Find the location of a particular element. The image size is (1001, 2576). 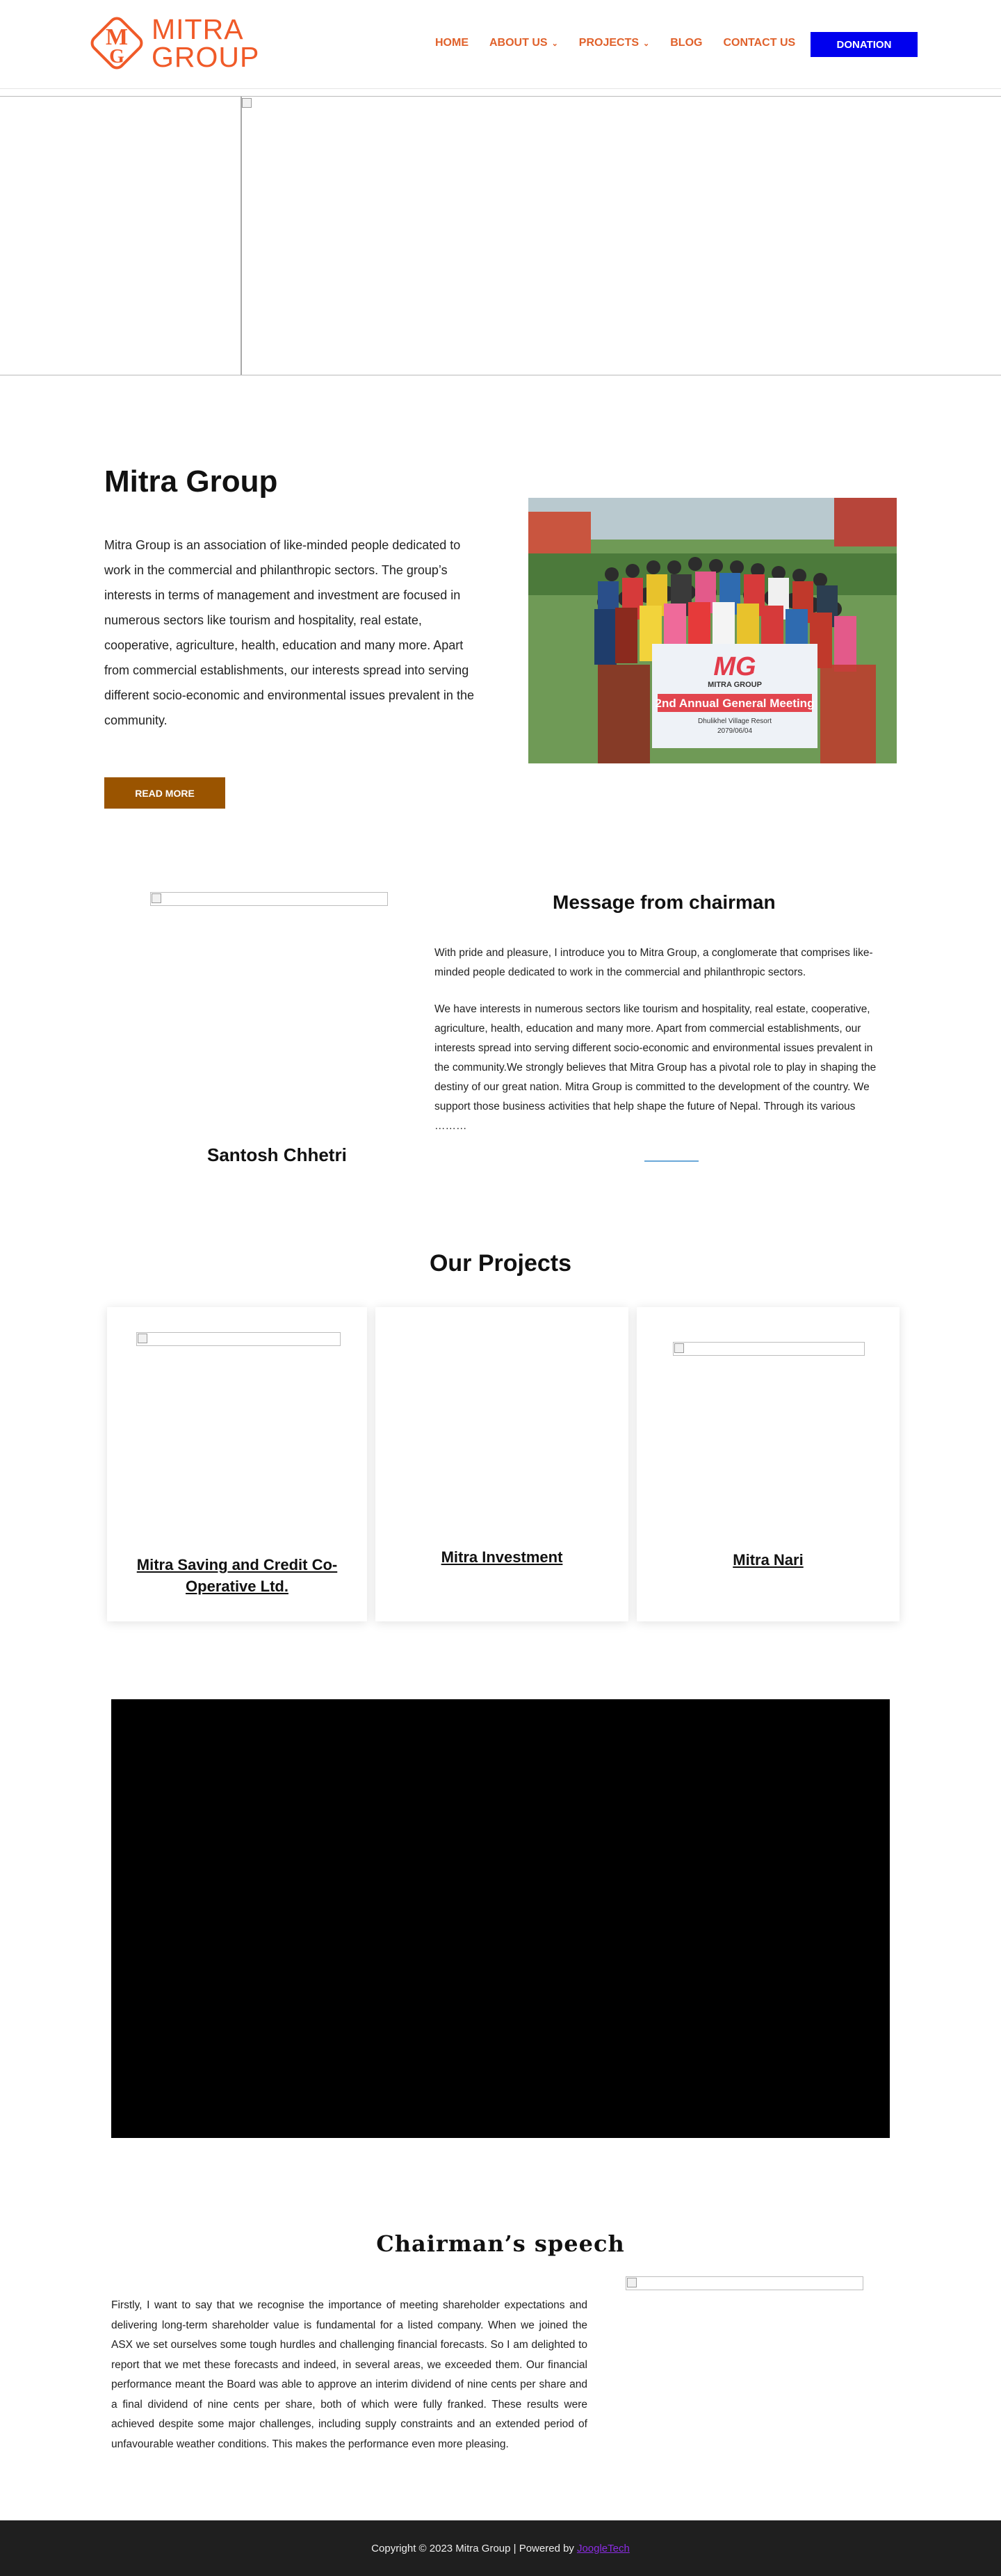

nav-projects: PROJECTS ⌄ is located at coordinates (614, 43).